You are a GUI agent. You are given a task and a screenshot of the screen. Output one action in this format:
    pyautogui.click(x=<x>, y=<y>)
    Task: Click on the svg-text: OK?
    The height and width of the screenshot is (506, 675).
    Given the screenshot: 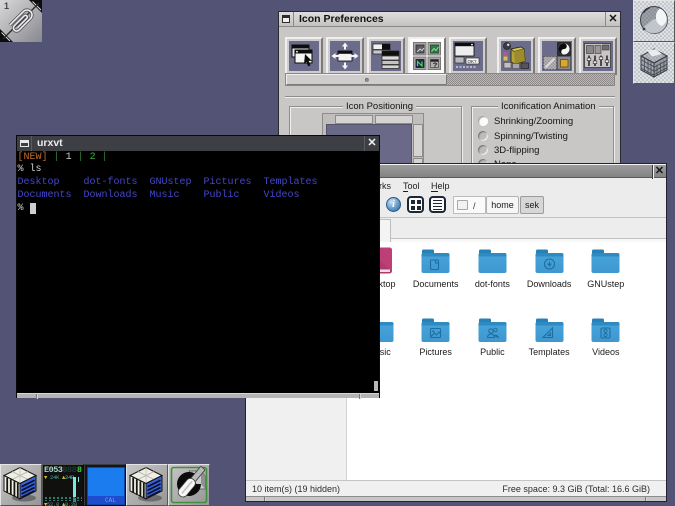 What is the action you would take?
    pyautogui.click(x=473, y=61)
    